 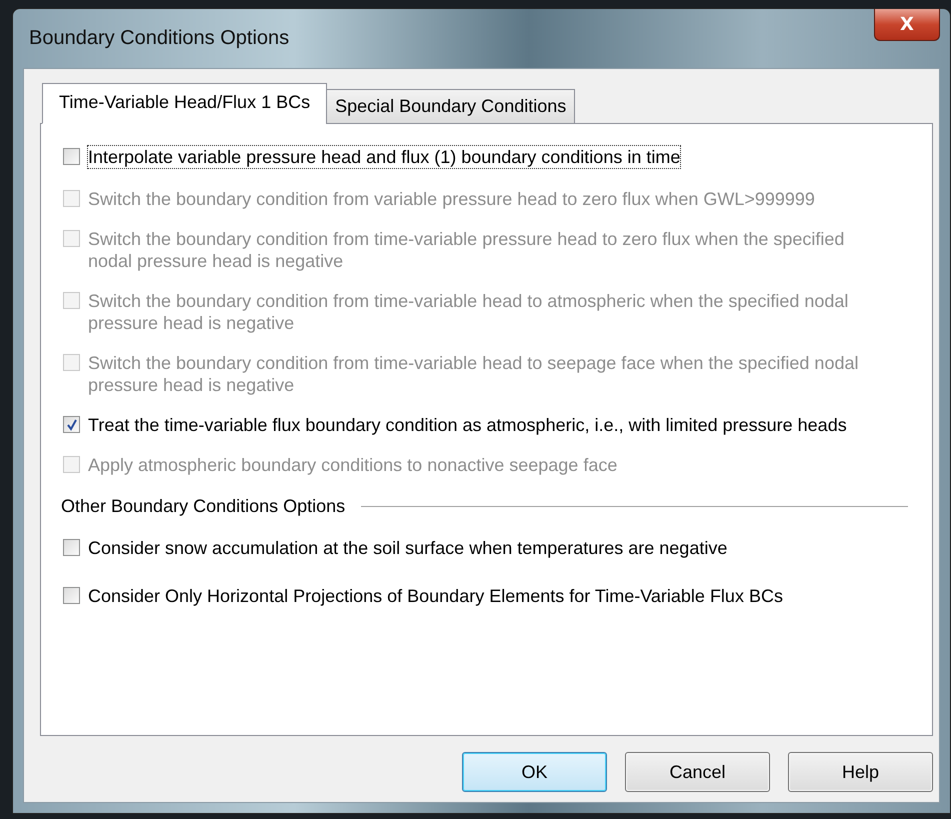 I want to click on checkbox-label: Interpolate variable pressure head and flux (1) boundary conditions in time, so click(x=384, y=157).